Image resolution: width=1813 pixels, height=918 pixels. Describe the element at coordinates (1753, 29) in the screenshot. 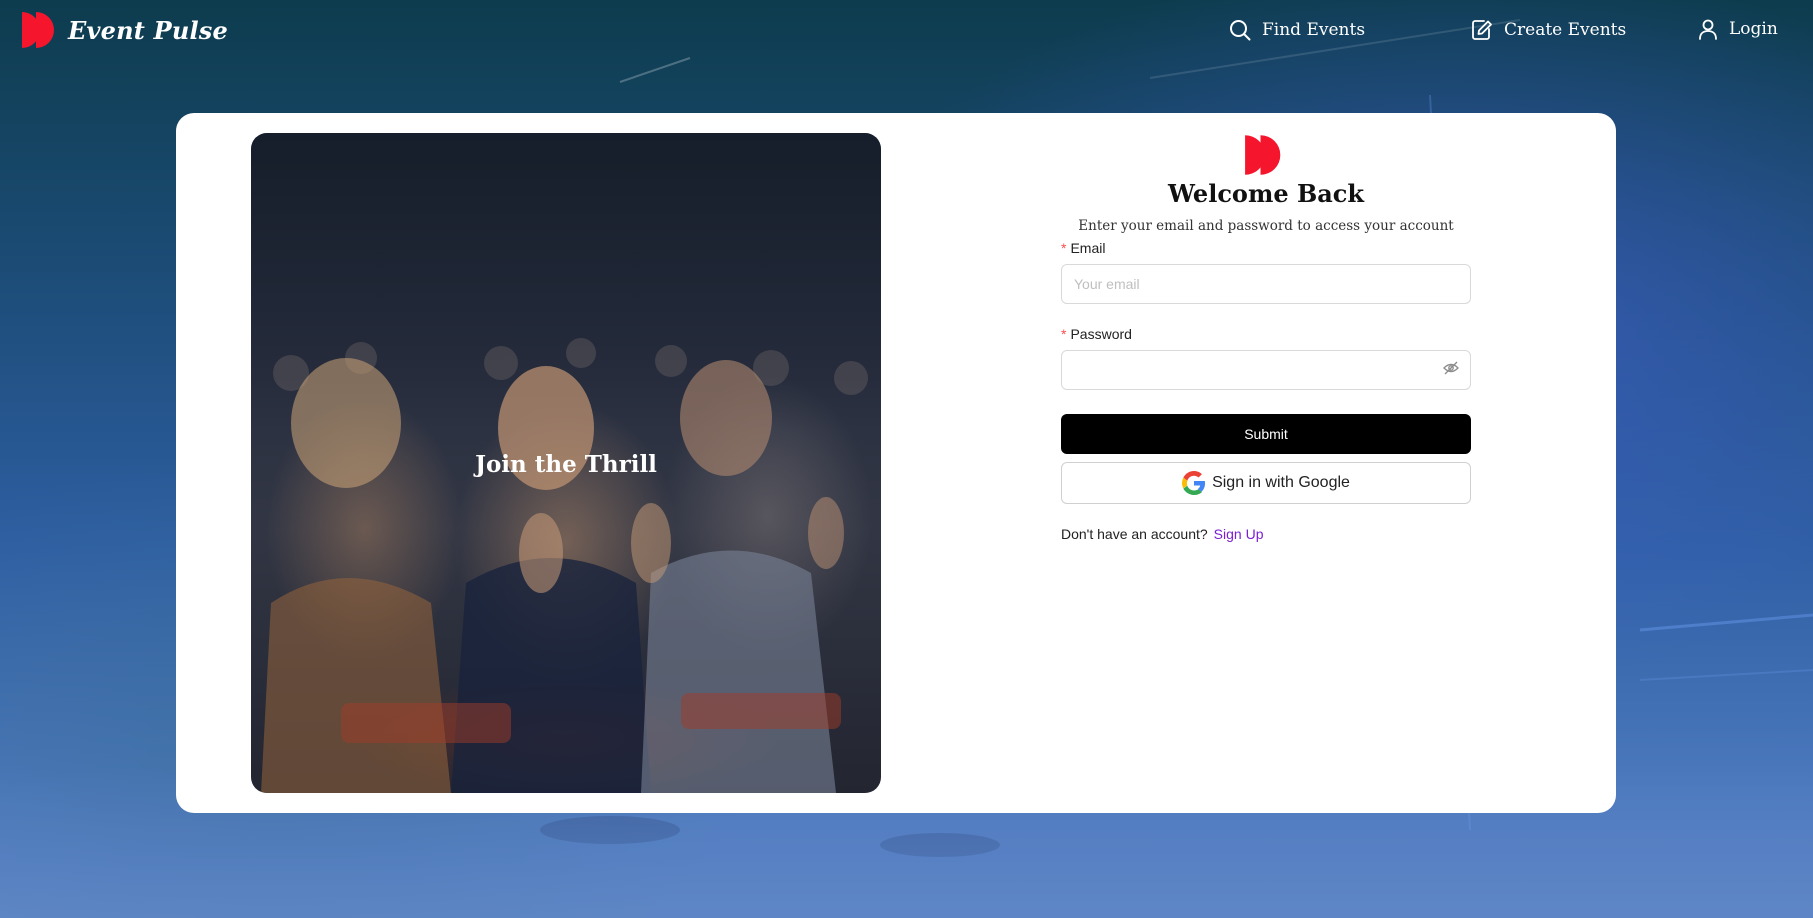

I see `nav-login-label: Login` at that location.